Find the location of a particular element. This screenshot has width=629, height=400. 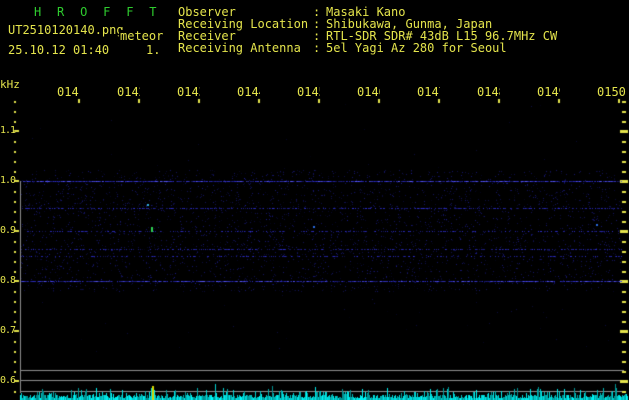

time-tick-label: 0150 is located at coordinates (611, 92).